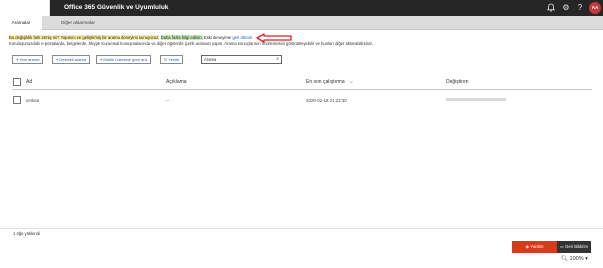 This screenshot has height=268, width=603. I want to click on avatar: AA, so click(595, 8).